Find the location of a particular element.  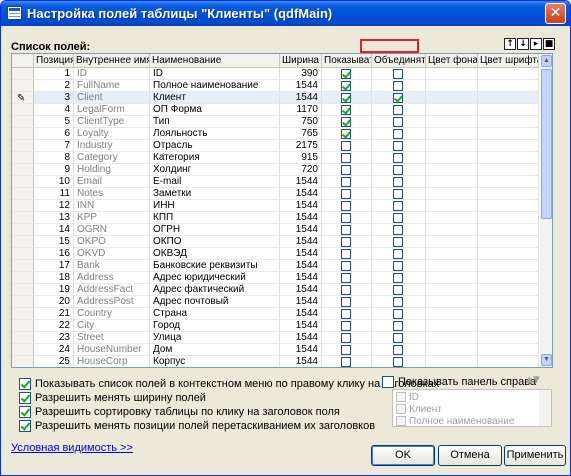

table-row: 12 INN ИНН 1544 is located at coordinates (275, 206).